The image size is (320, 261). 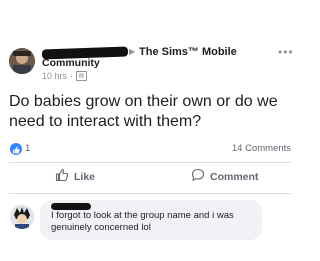 What do you see at coordinates (234, 176) in the screenshot?
I see `comment-label: Comment` at bounding box center [234, 176].